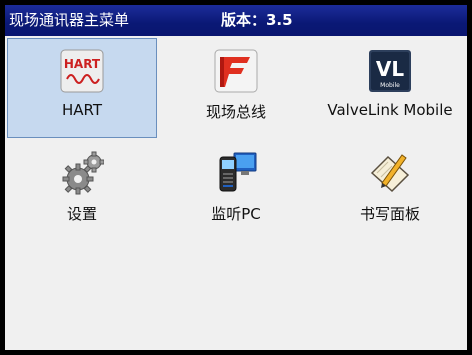  I want to click on menu-item-label: HART, so click(82, 110).